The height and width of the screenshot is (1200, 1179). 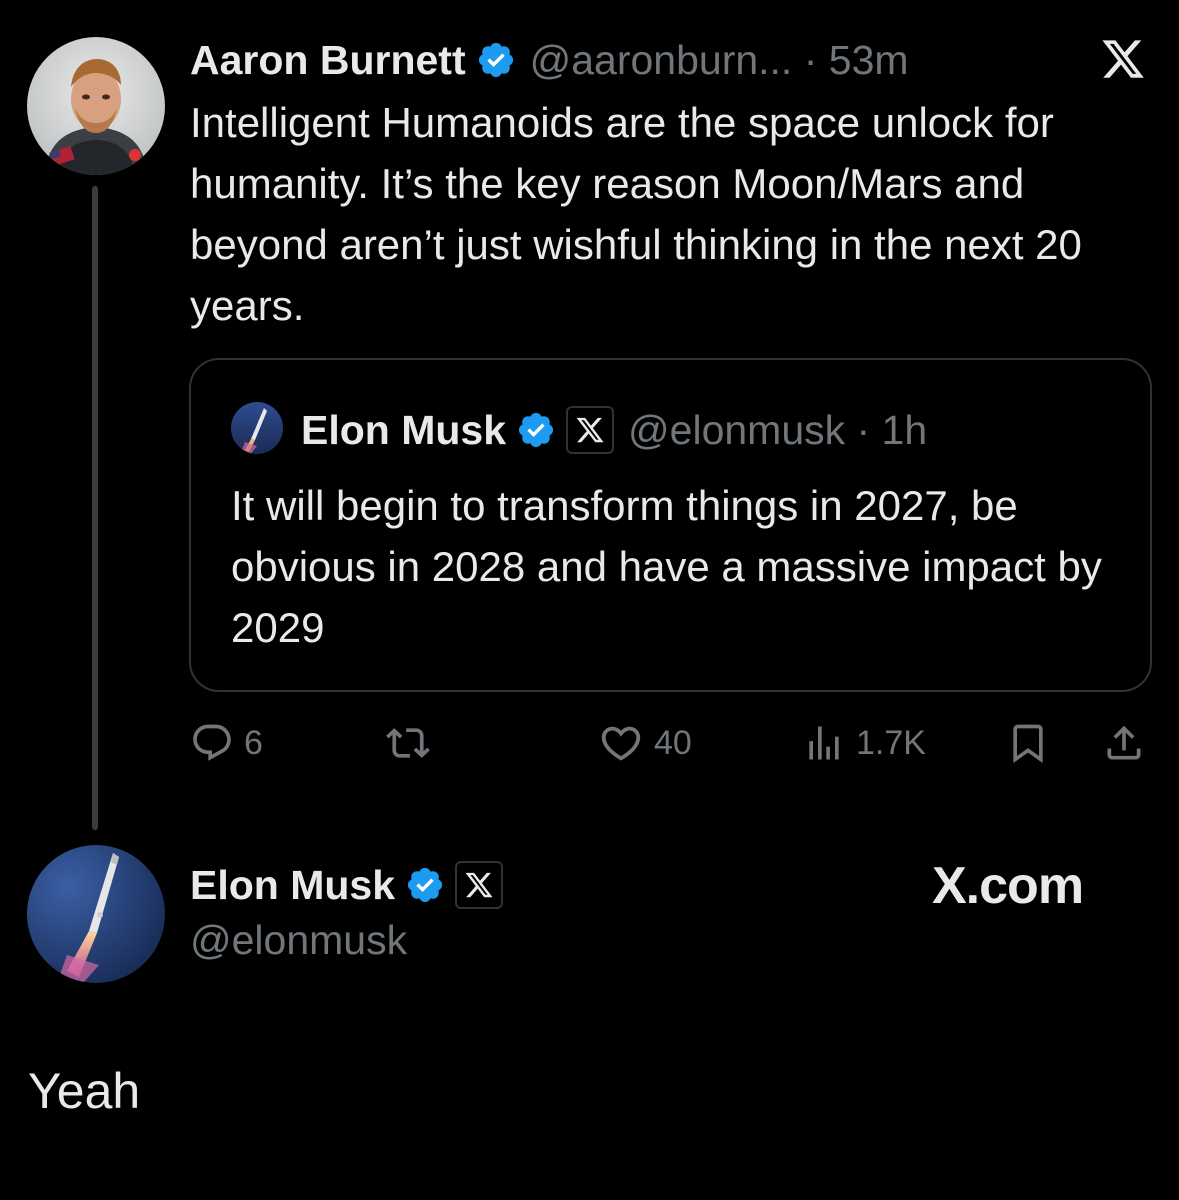 I want to click on repost-icon, so click(x=408, y=743).